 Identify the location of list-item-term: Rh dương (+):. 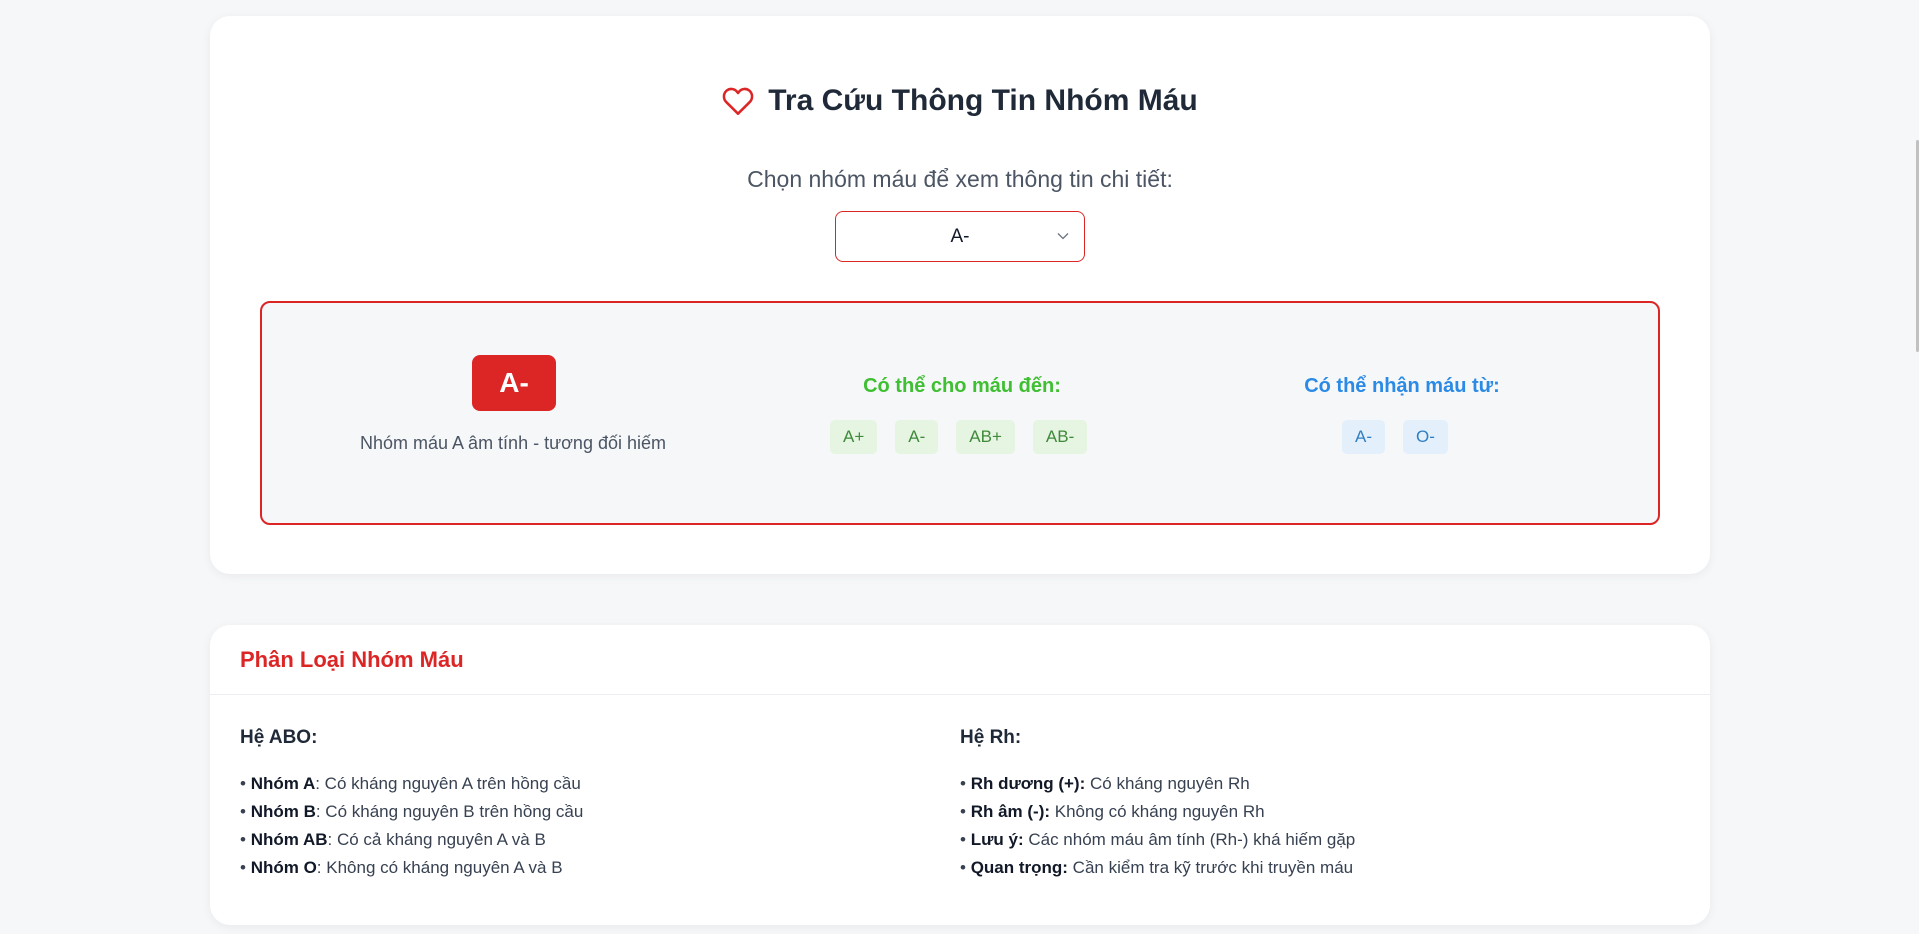
(1028, 783).